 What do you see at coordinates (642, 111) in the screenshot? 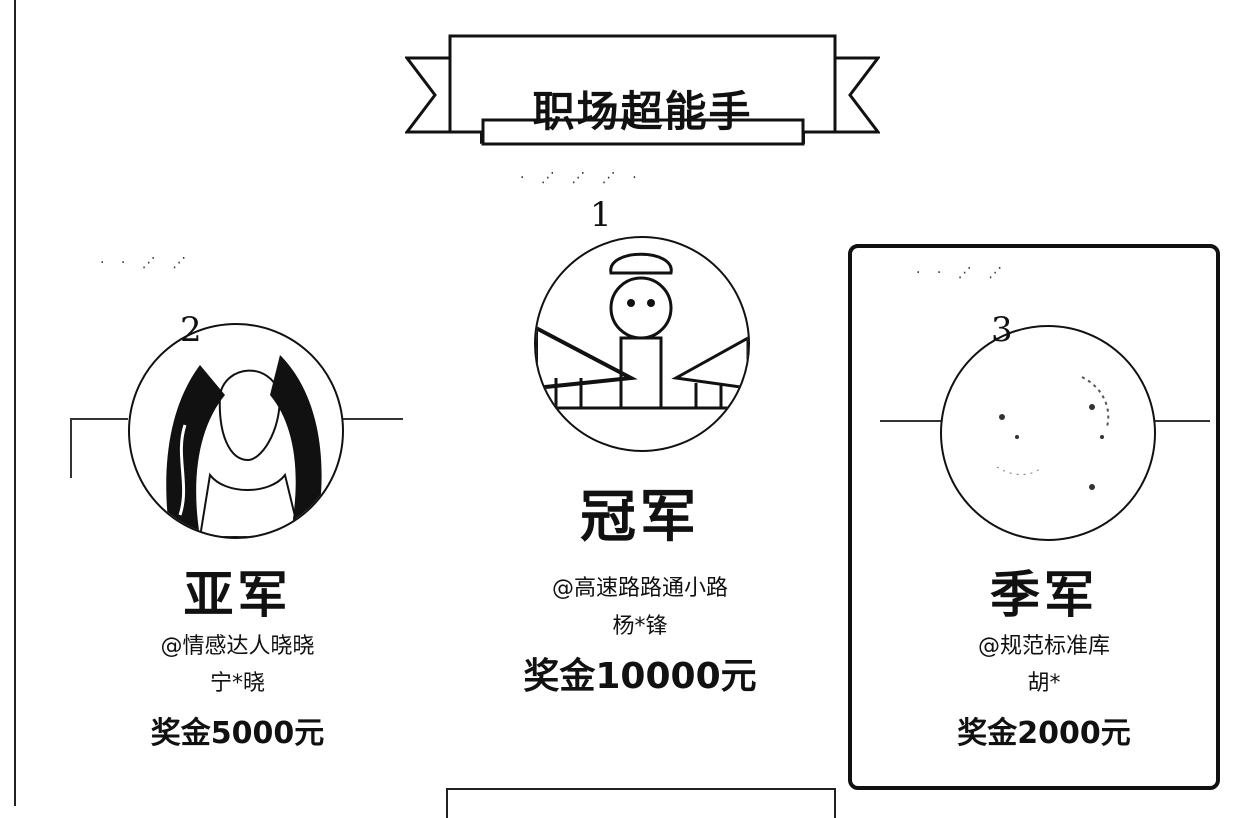
I see `banner-title: 职场超能手` at bounding box center [642, 111].